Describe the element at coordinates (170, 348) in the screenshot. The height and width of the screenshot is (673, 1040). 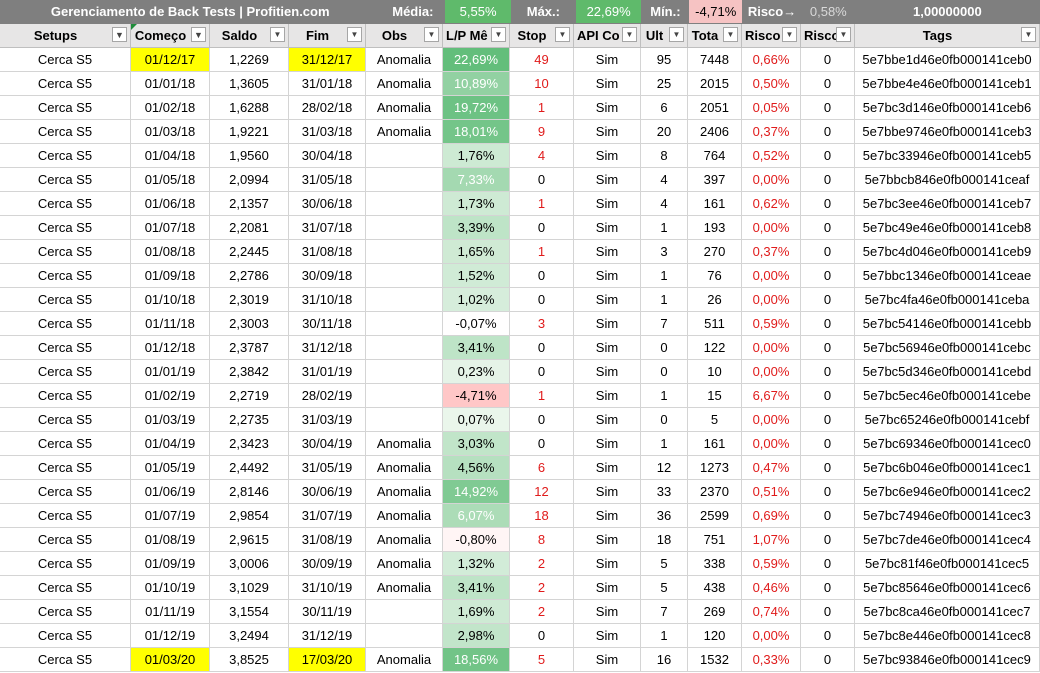
I see `start-date-cell: 01/12/18` at that location.